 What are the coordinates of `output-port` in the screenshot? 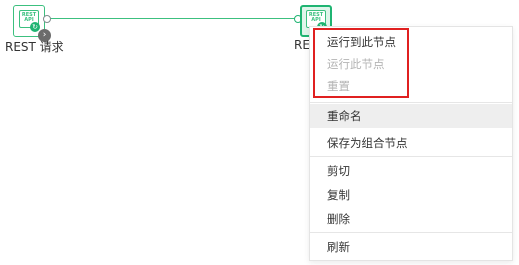 It's located at (47, 19).